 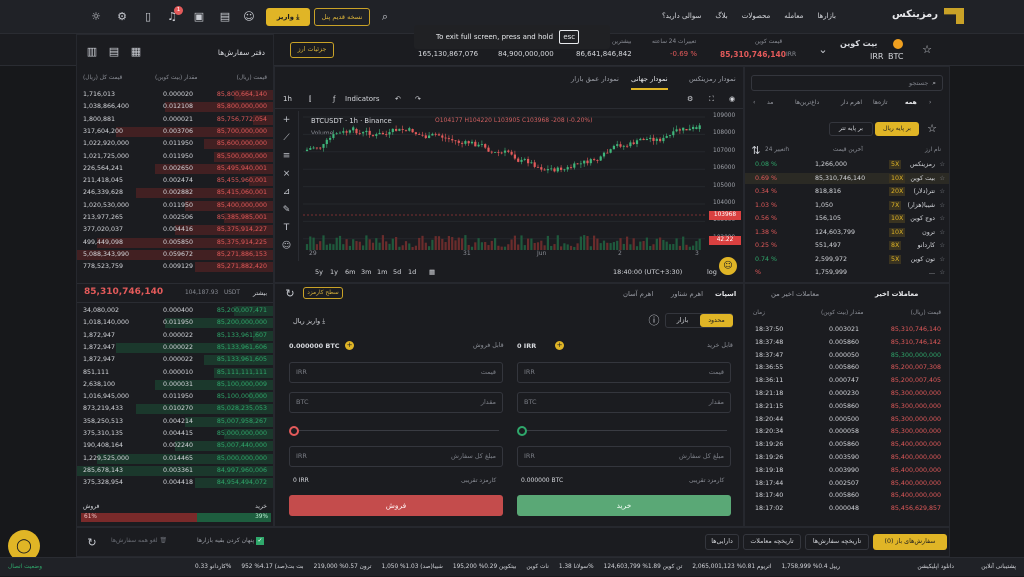 What do you see at coordinates (910, 542) in the screenshot?
I see `tab-open-orders: سفارش‌های باز (0)` at bounding box center [910, 542].